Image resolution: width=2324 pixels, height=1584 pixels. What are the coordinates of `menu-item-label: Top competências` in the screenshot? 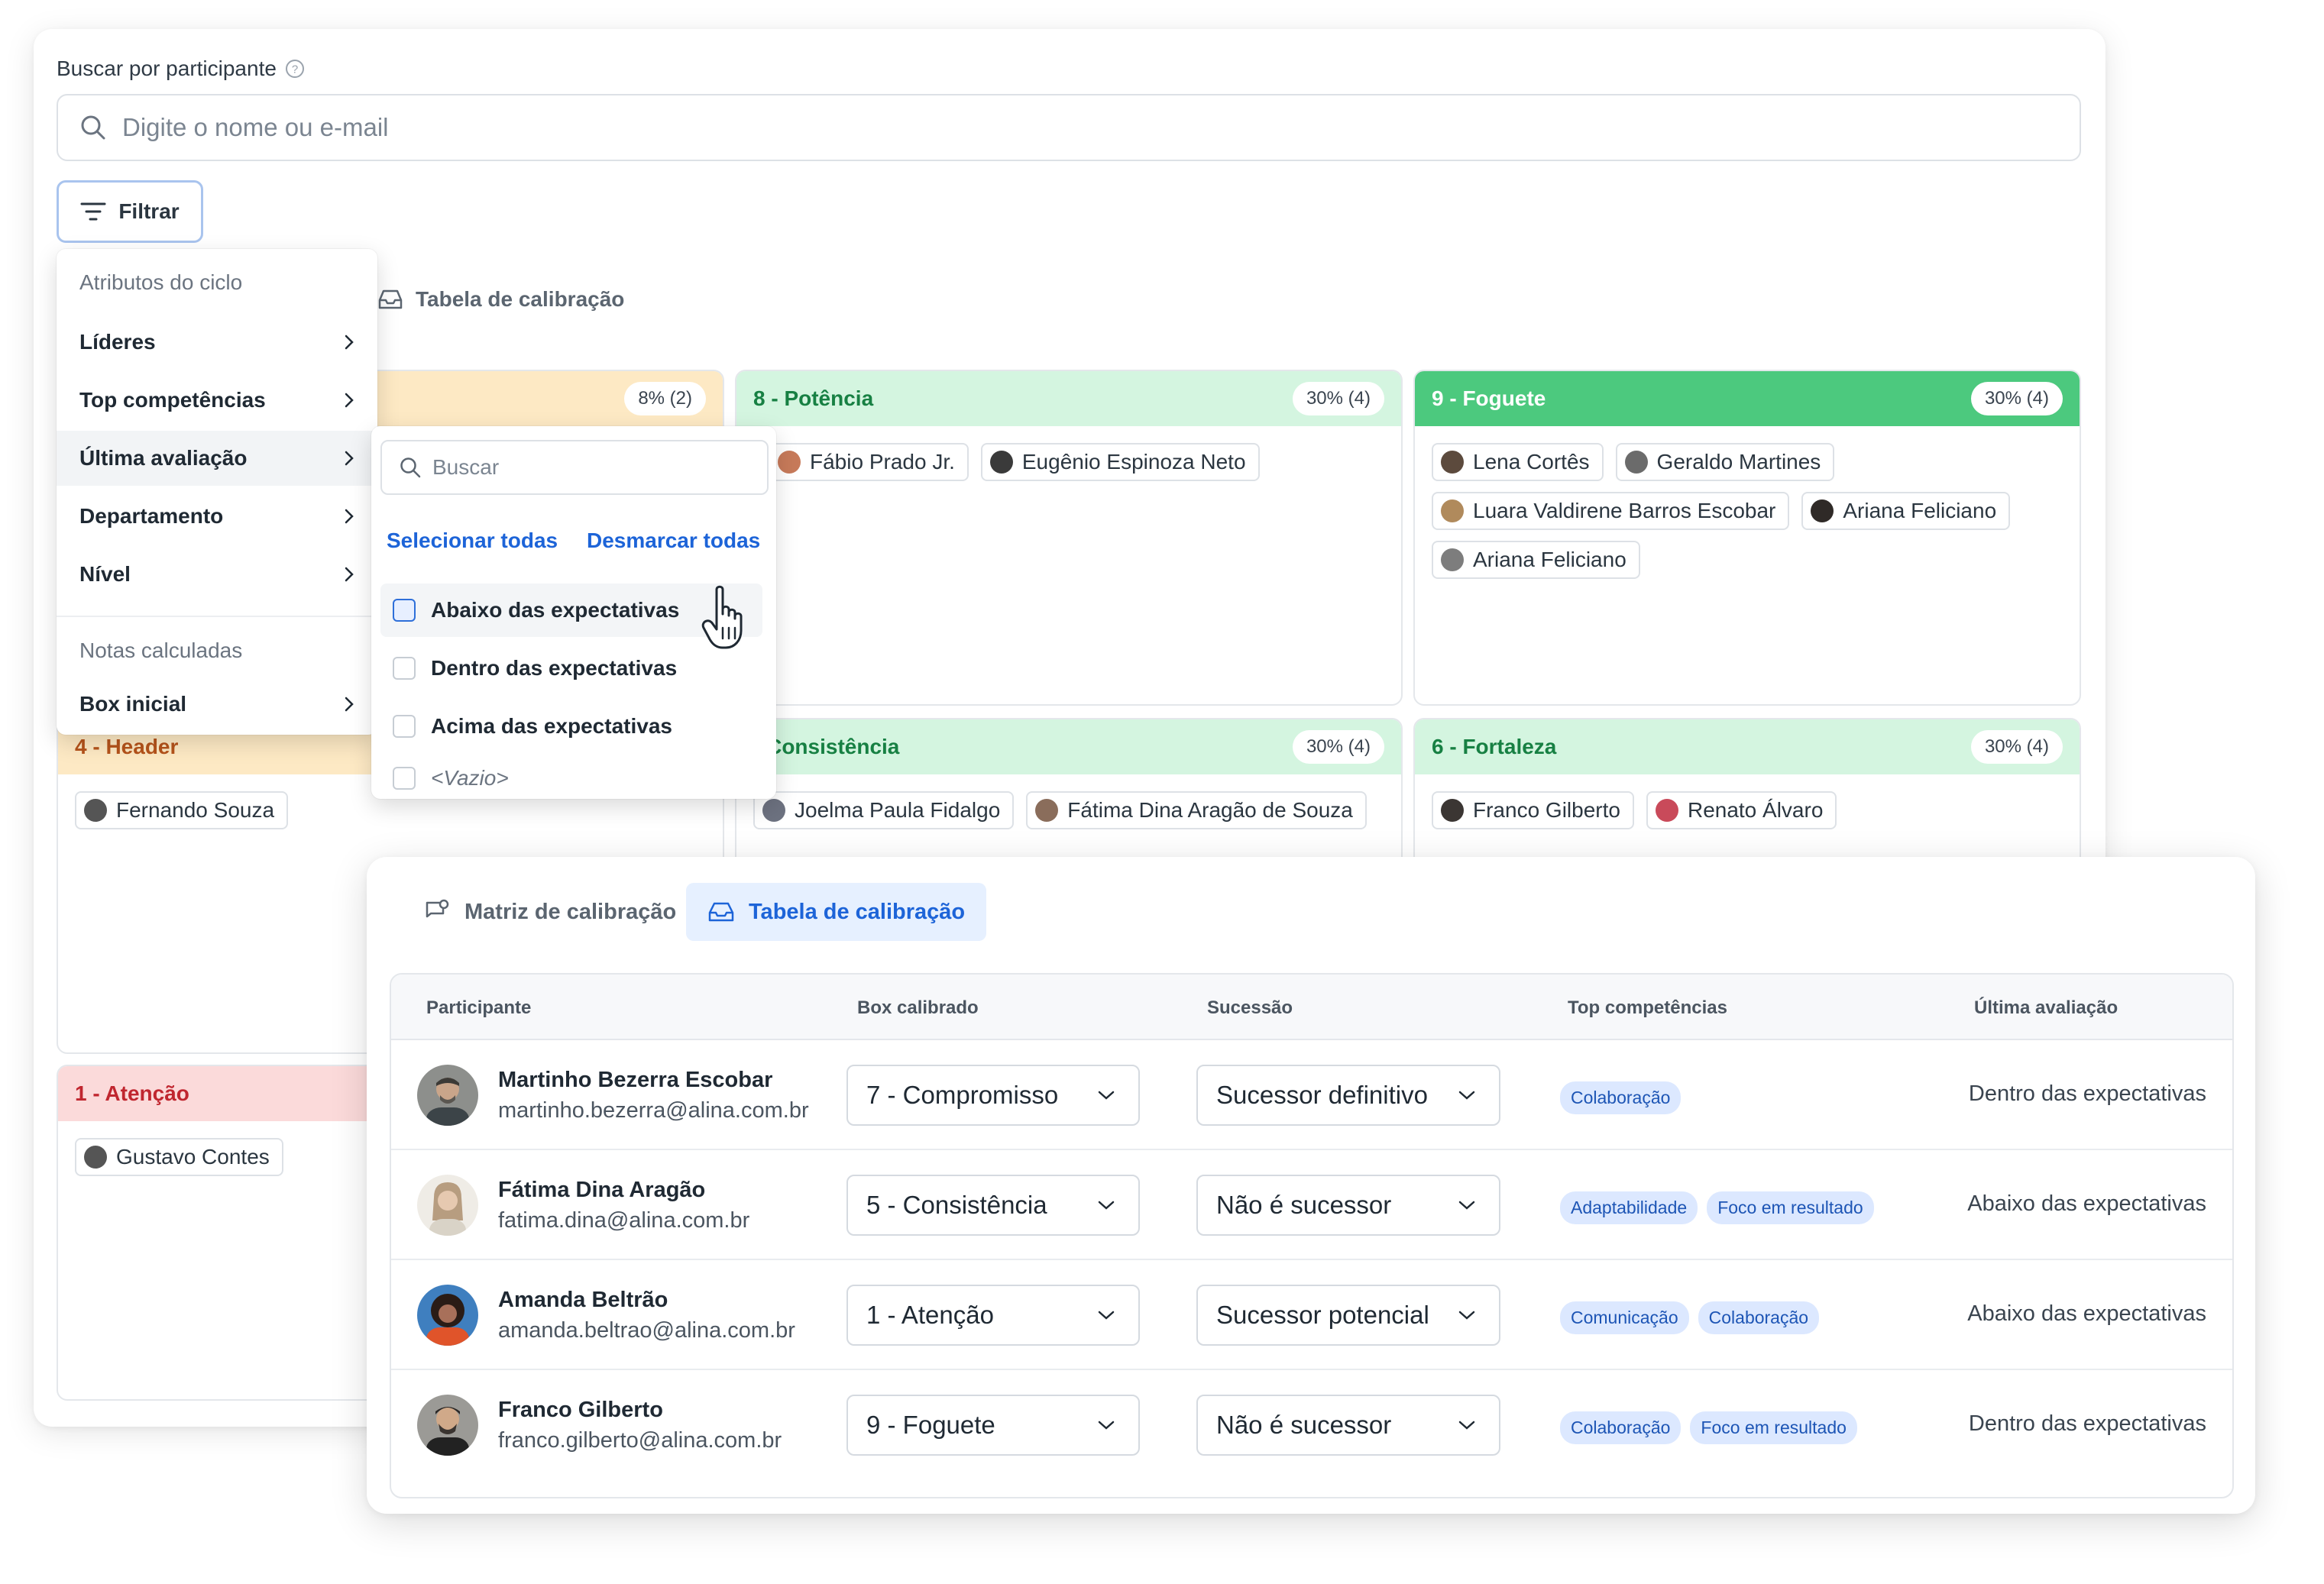 It's located at (172, 400).